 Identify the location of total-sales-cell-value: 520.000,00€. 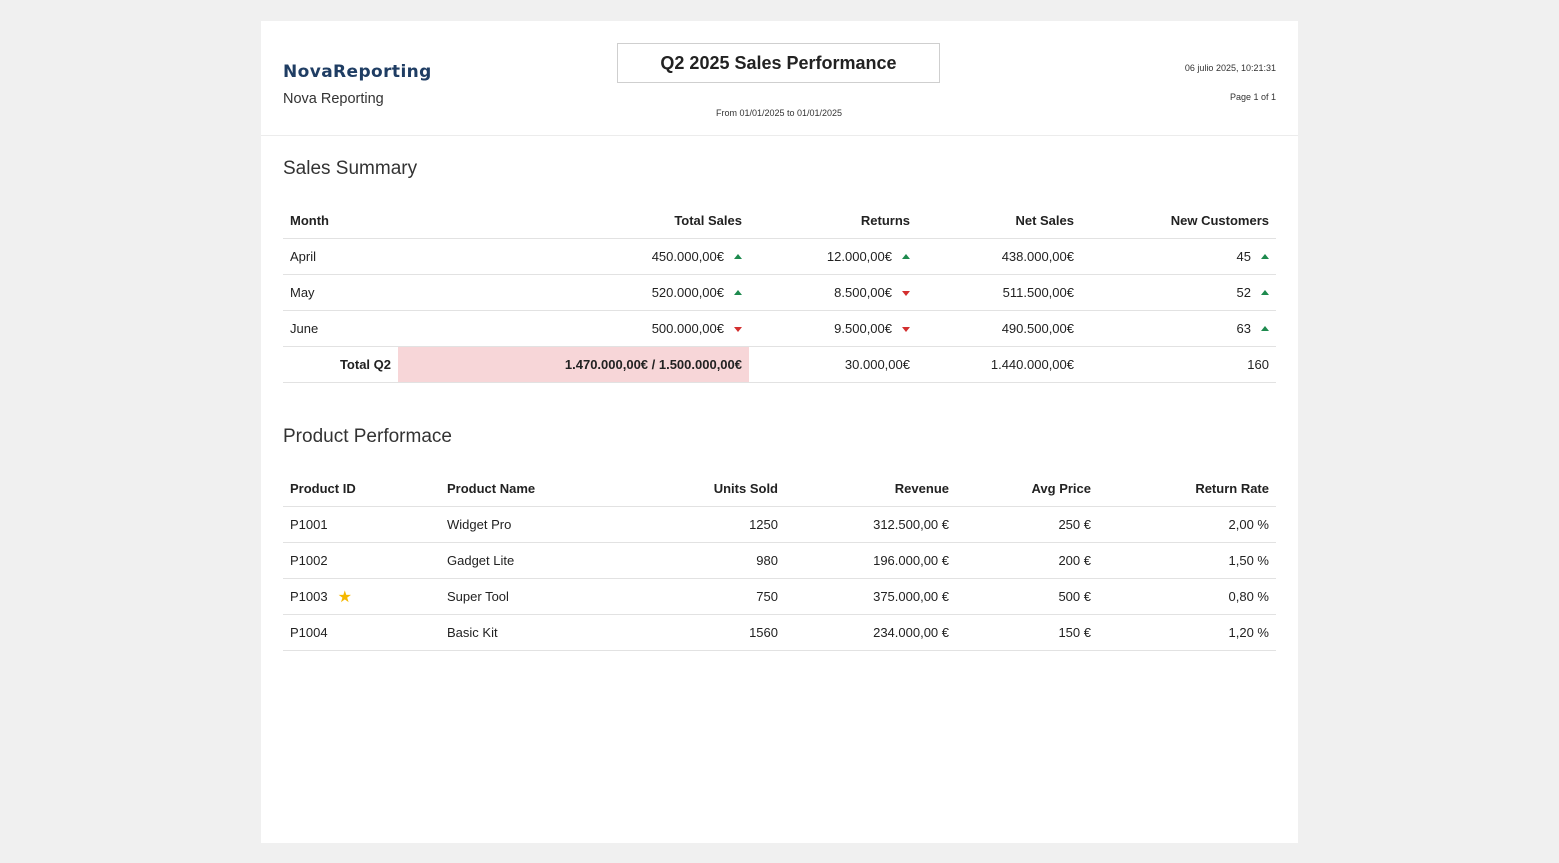
(687, 292).